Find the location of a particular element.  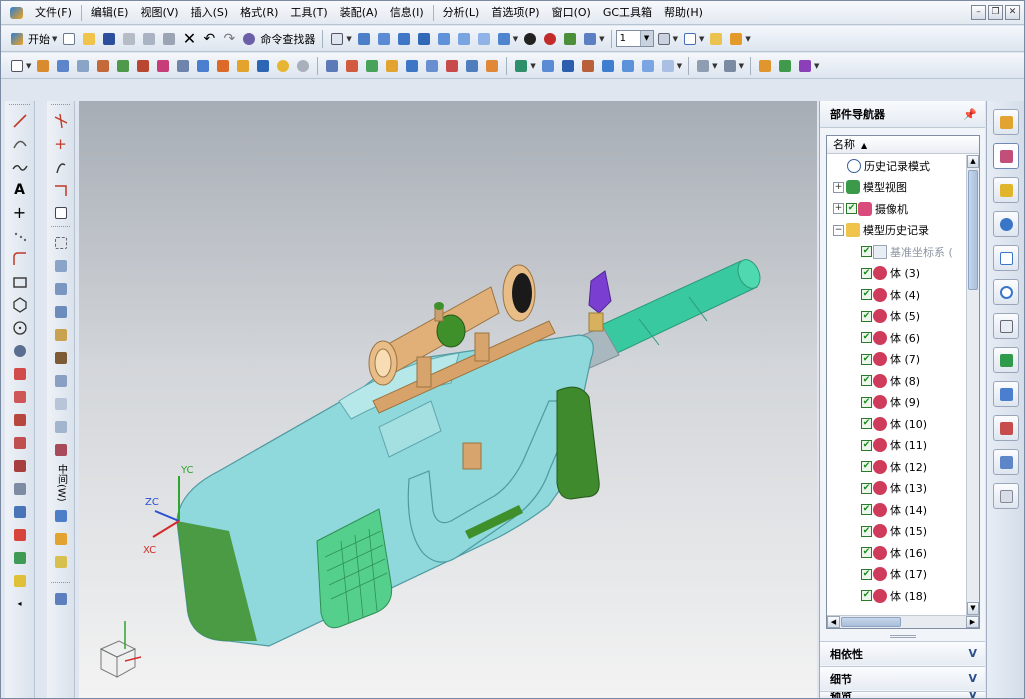

slot-icon is located at coordinates (183, 66).